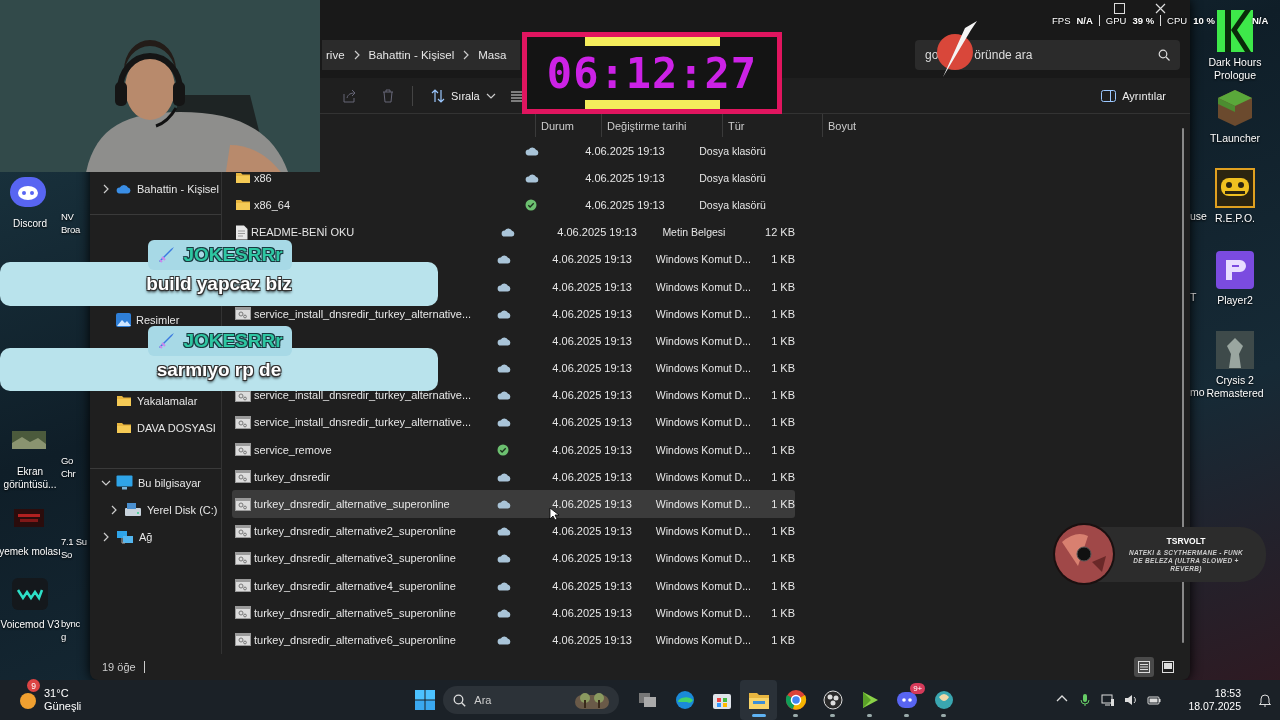 This screenshot has height=720, width=1280. I want to click on icon-label: Discord, so click(30, 223).